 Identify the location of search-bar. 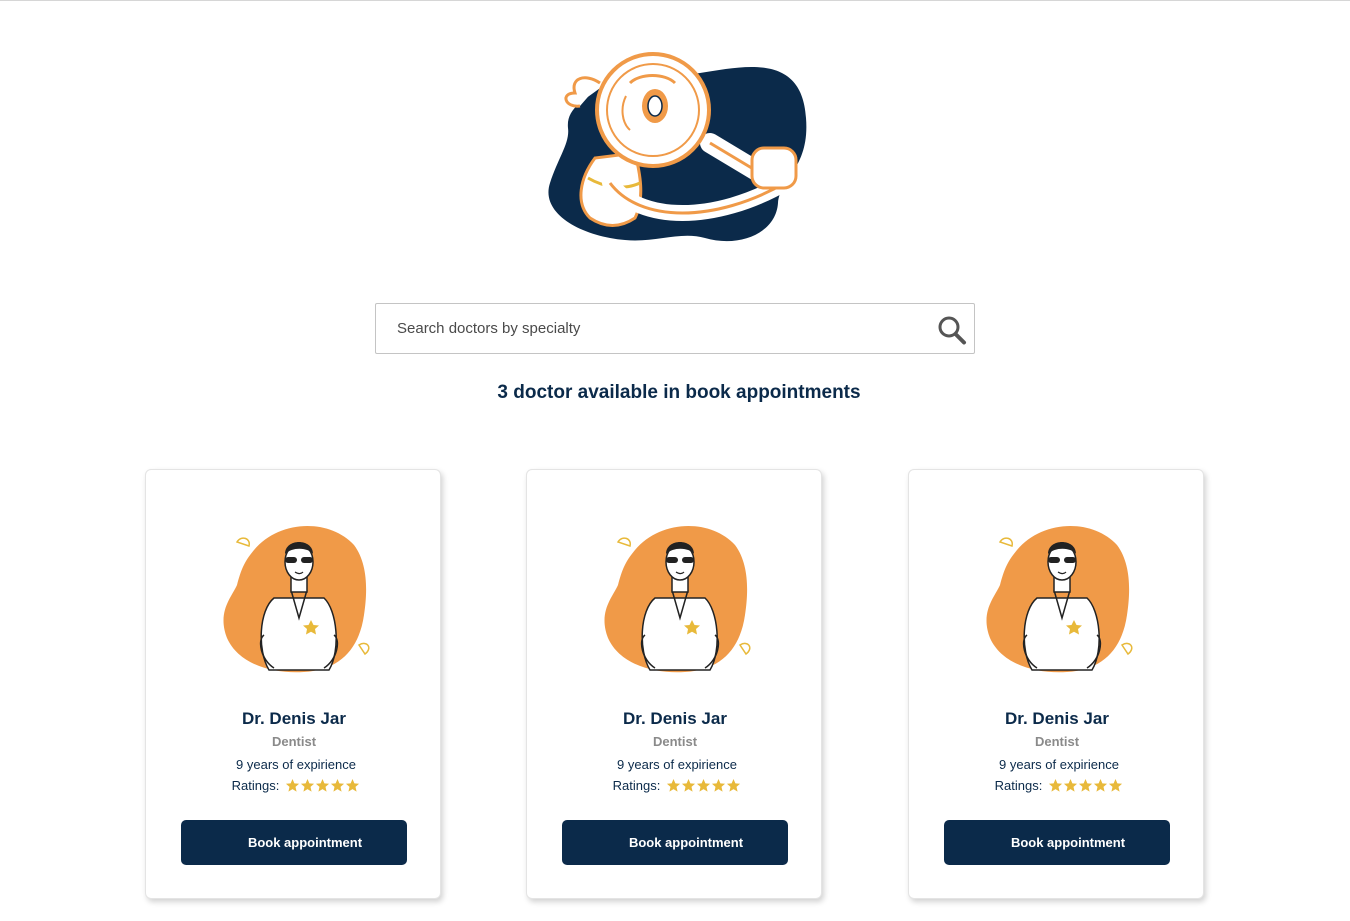
(675, 328).